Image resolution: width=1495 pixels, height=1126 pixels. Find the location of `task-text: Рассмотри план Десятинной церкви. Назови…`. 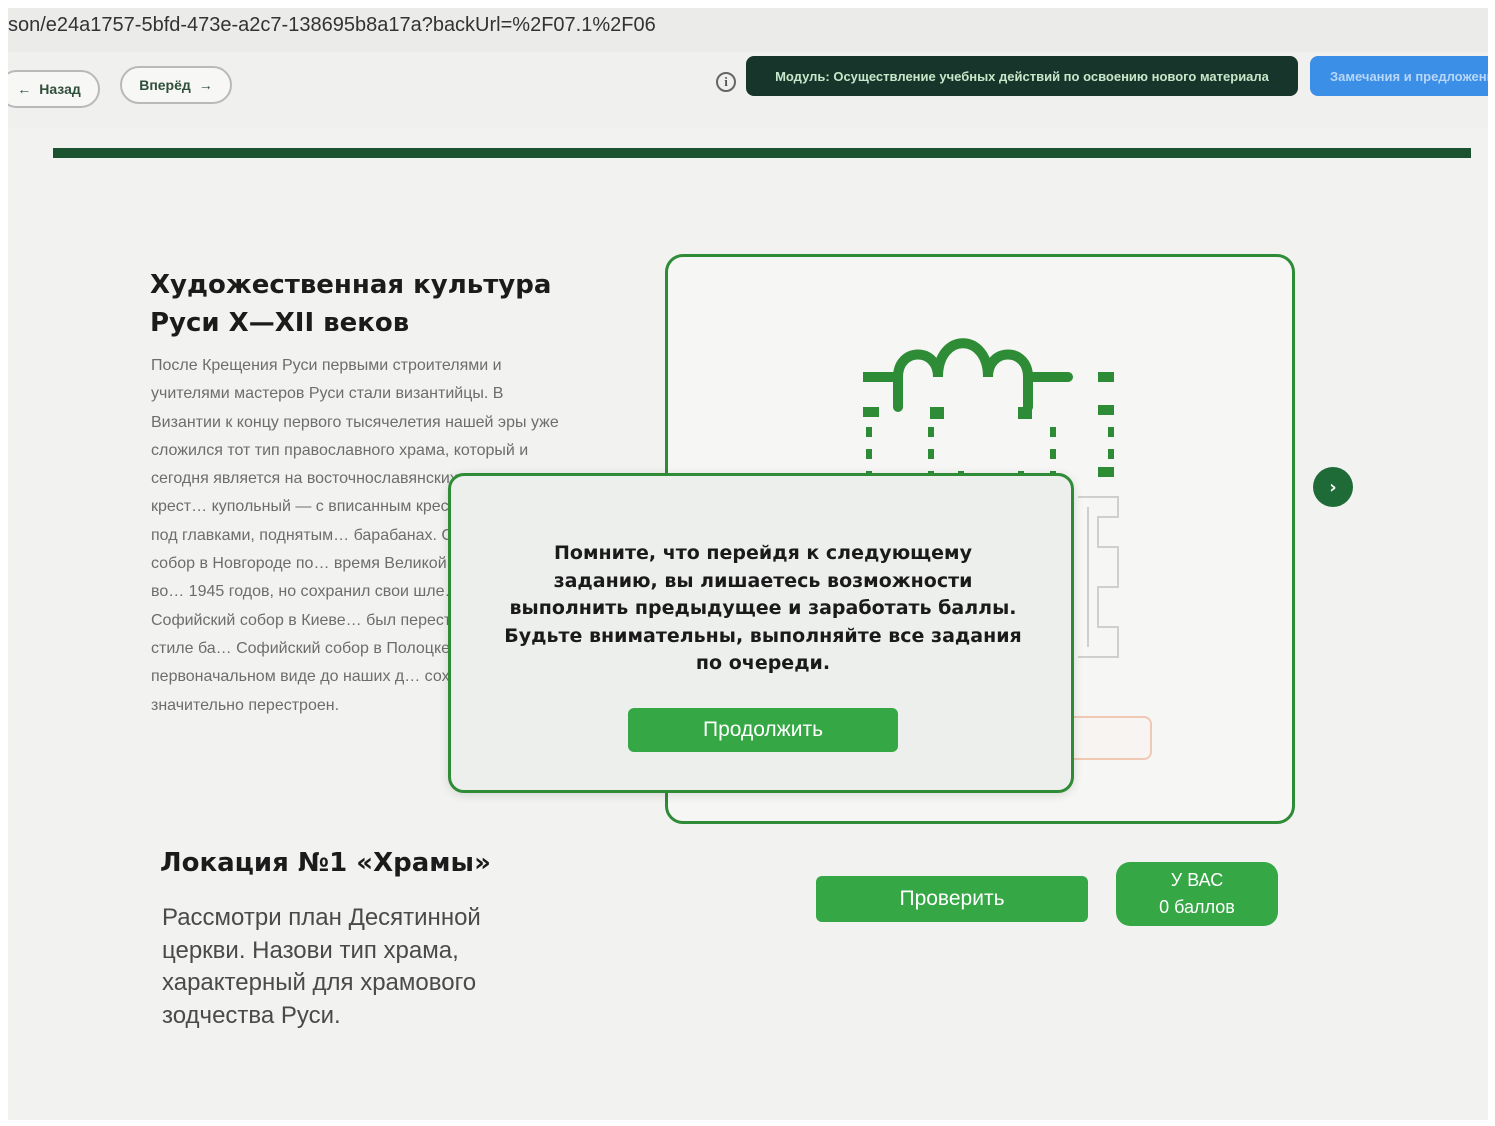

task-text: Рассмотри план Десятинной церкви. Назови… is located at coordinates (321, 966).